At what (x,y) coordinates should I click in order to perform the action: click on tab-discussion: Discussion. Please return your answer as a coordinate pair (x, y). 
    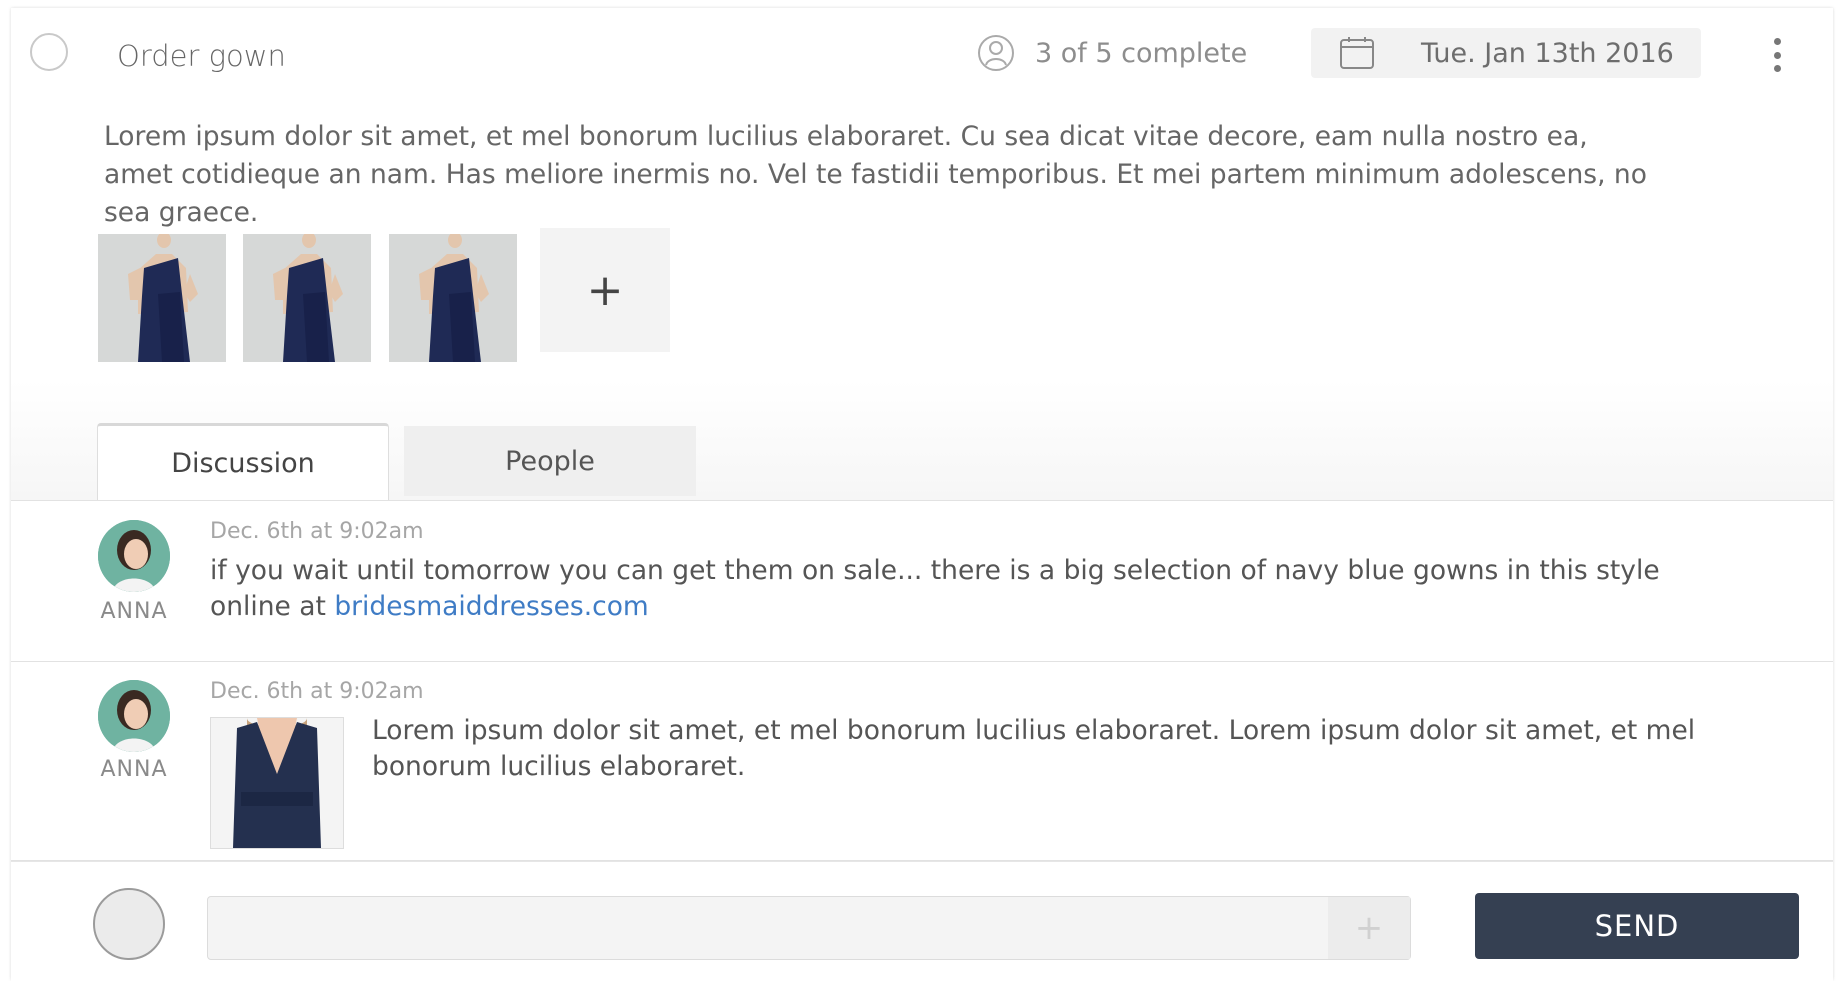
    Looking at the image, I should click on (243, 461).